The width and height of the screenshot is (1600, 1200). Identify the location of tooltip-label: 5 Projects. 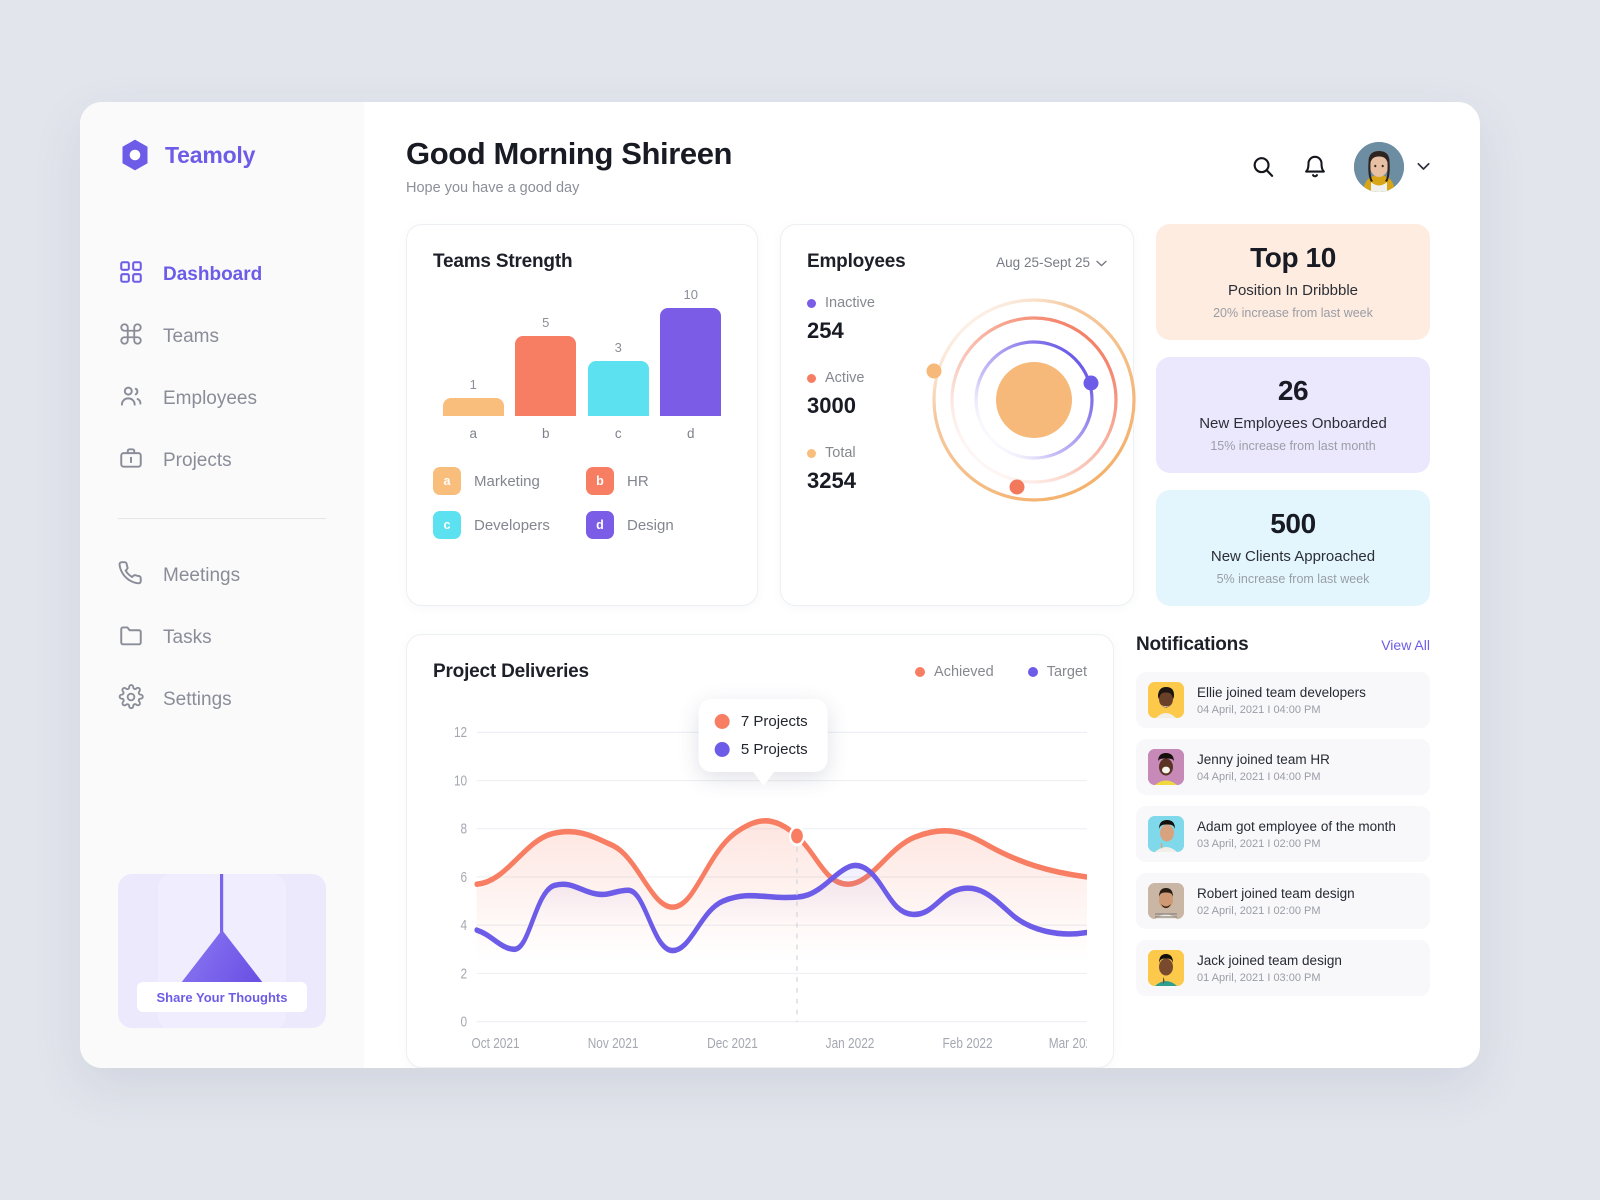
(774, 749).